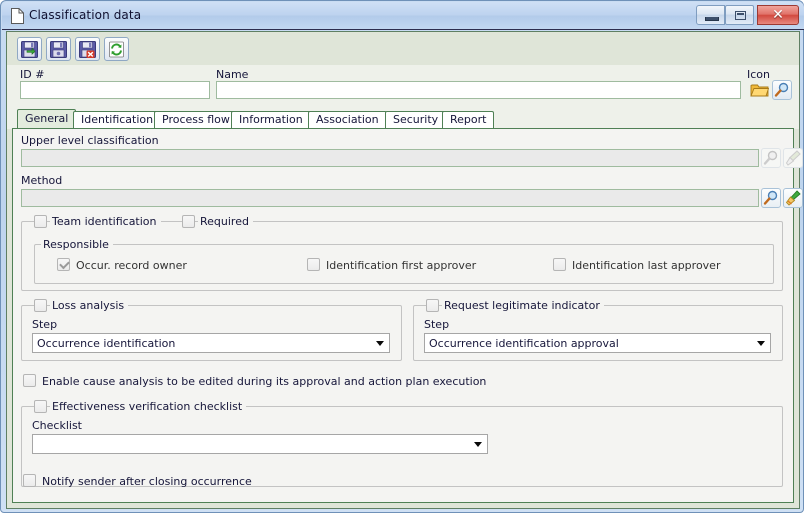 This screenshot has width=804, height=513. What do you see at coordinates (32, 74) in the screenshot?
I see `id-label: ID #` at bounding box center [32, 74].